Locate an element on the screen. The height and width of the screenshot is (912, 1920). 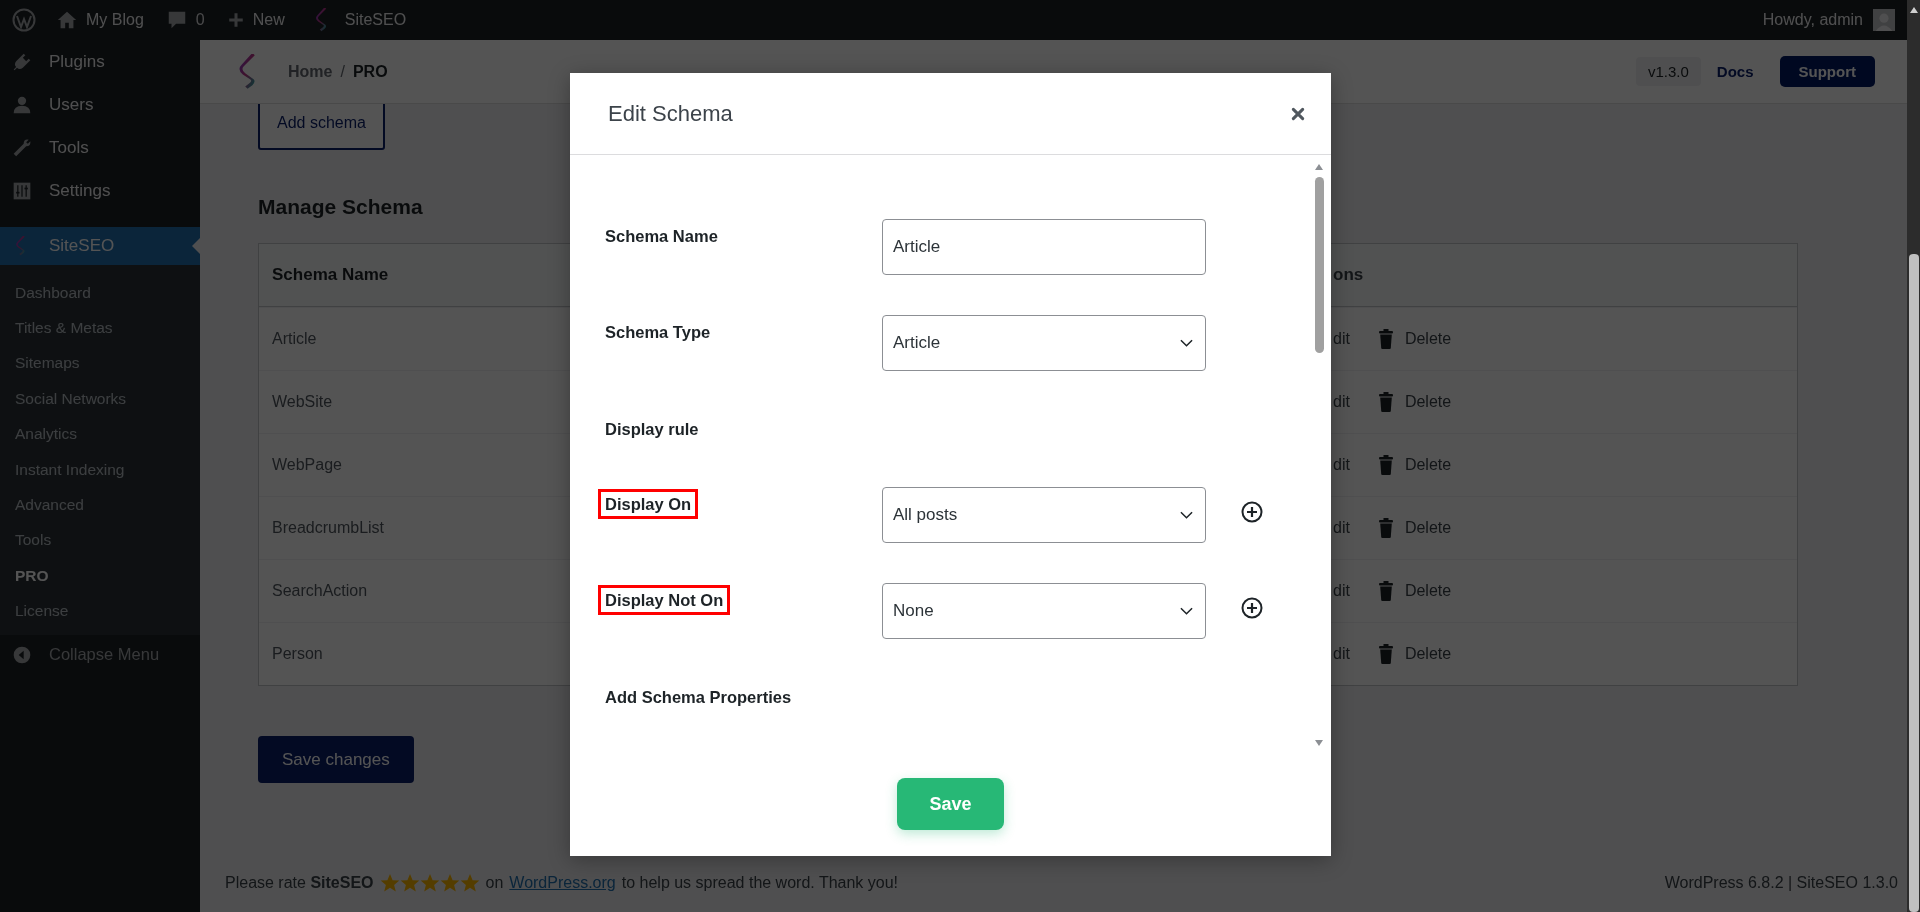
dialog-title: Edit Schema is located at coordinates (670, 113).